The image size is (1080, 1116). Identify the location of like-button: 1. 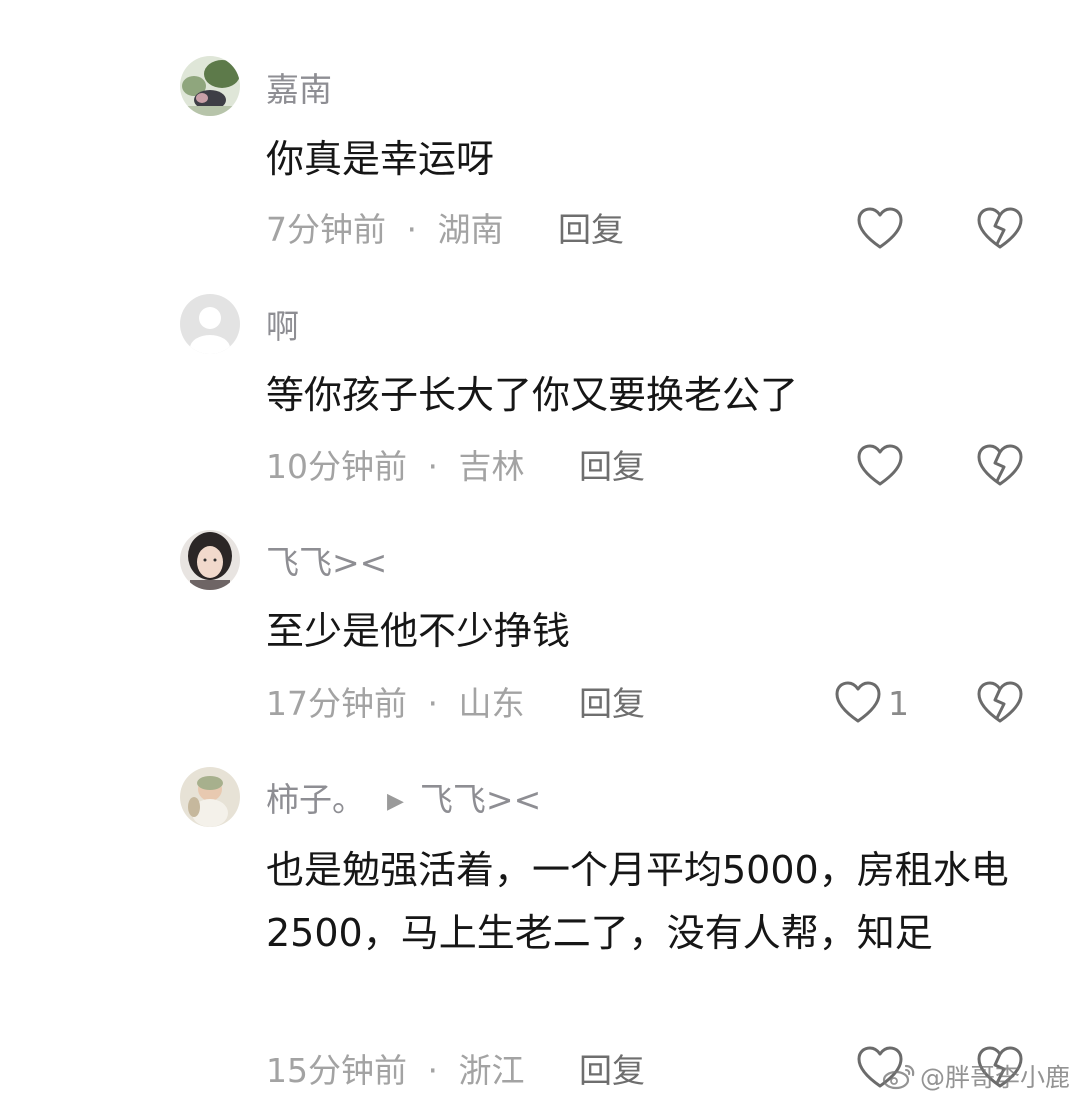
(871, 703).